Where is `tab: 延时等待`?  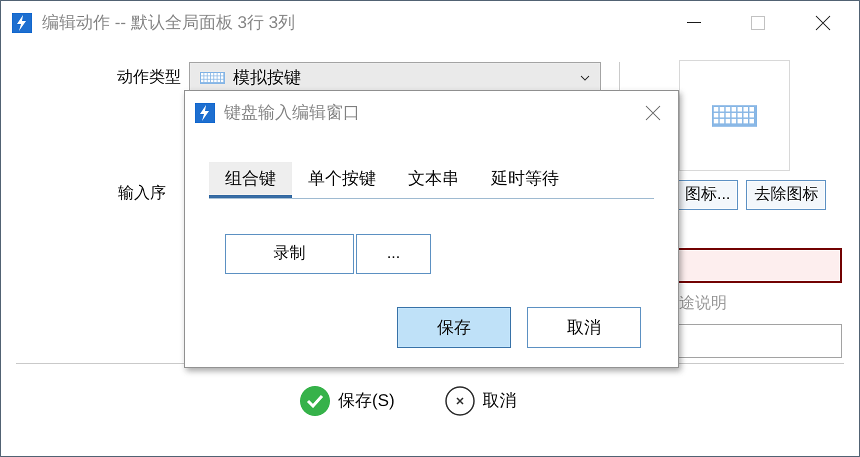 tab: 延时等待 is located at coordinates (525, 180).